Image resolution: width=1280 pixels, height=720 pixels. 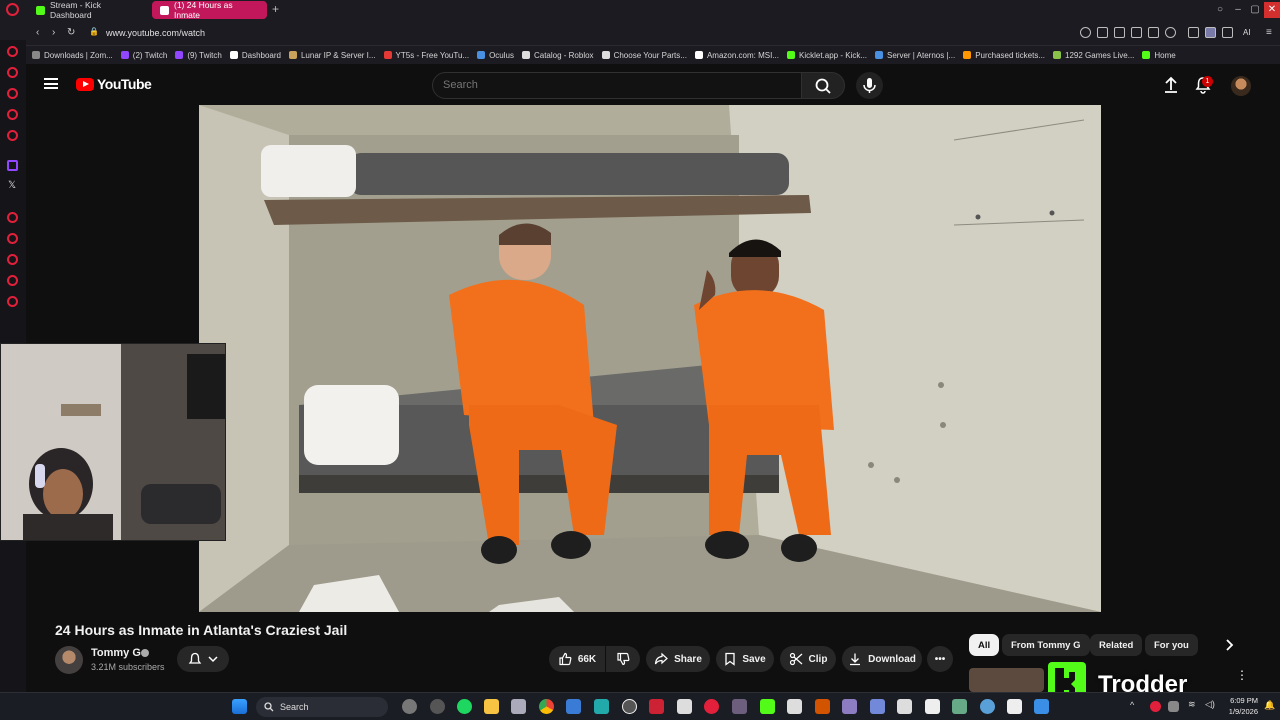 What do you see at coordinates (1220, 10) in the screenshot?
I see `search-tabs-icon: ○` at bounding box center [1220, 10].